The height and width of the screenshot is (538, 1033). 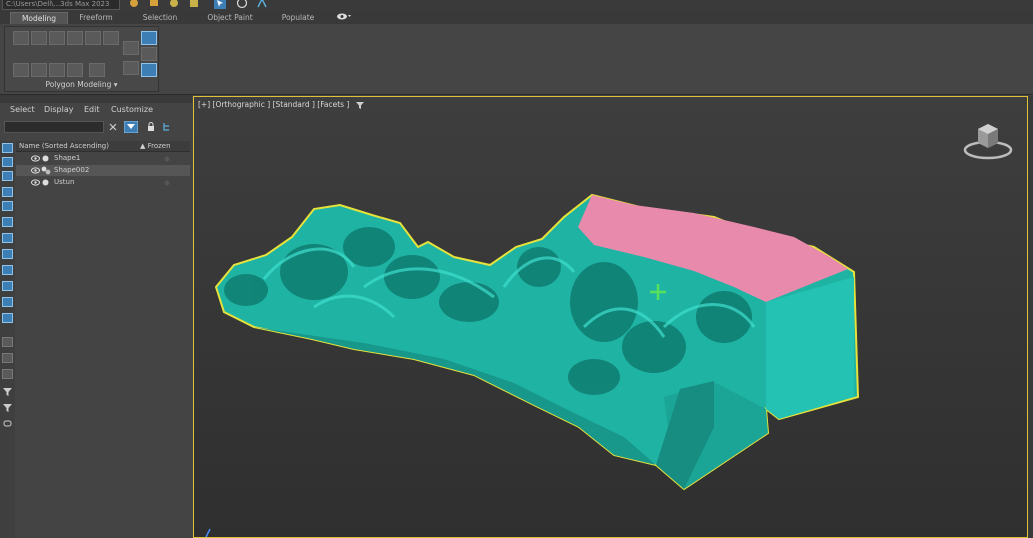 I want to click on menu-edit: Edit, so click(x=92, y=109).